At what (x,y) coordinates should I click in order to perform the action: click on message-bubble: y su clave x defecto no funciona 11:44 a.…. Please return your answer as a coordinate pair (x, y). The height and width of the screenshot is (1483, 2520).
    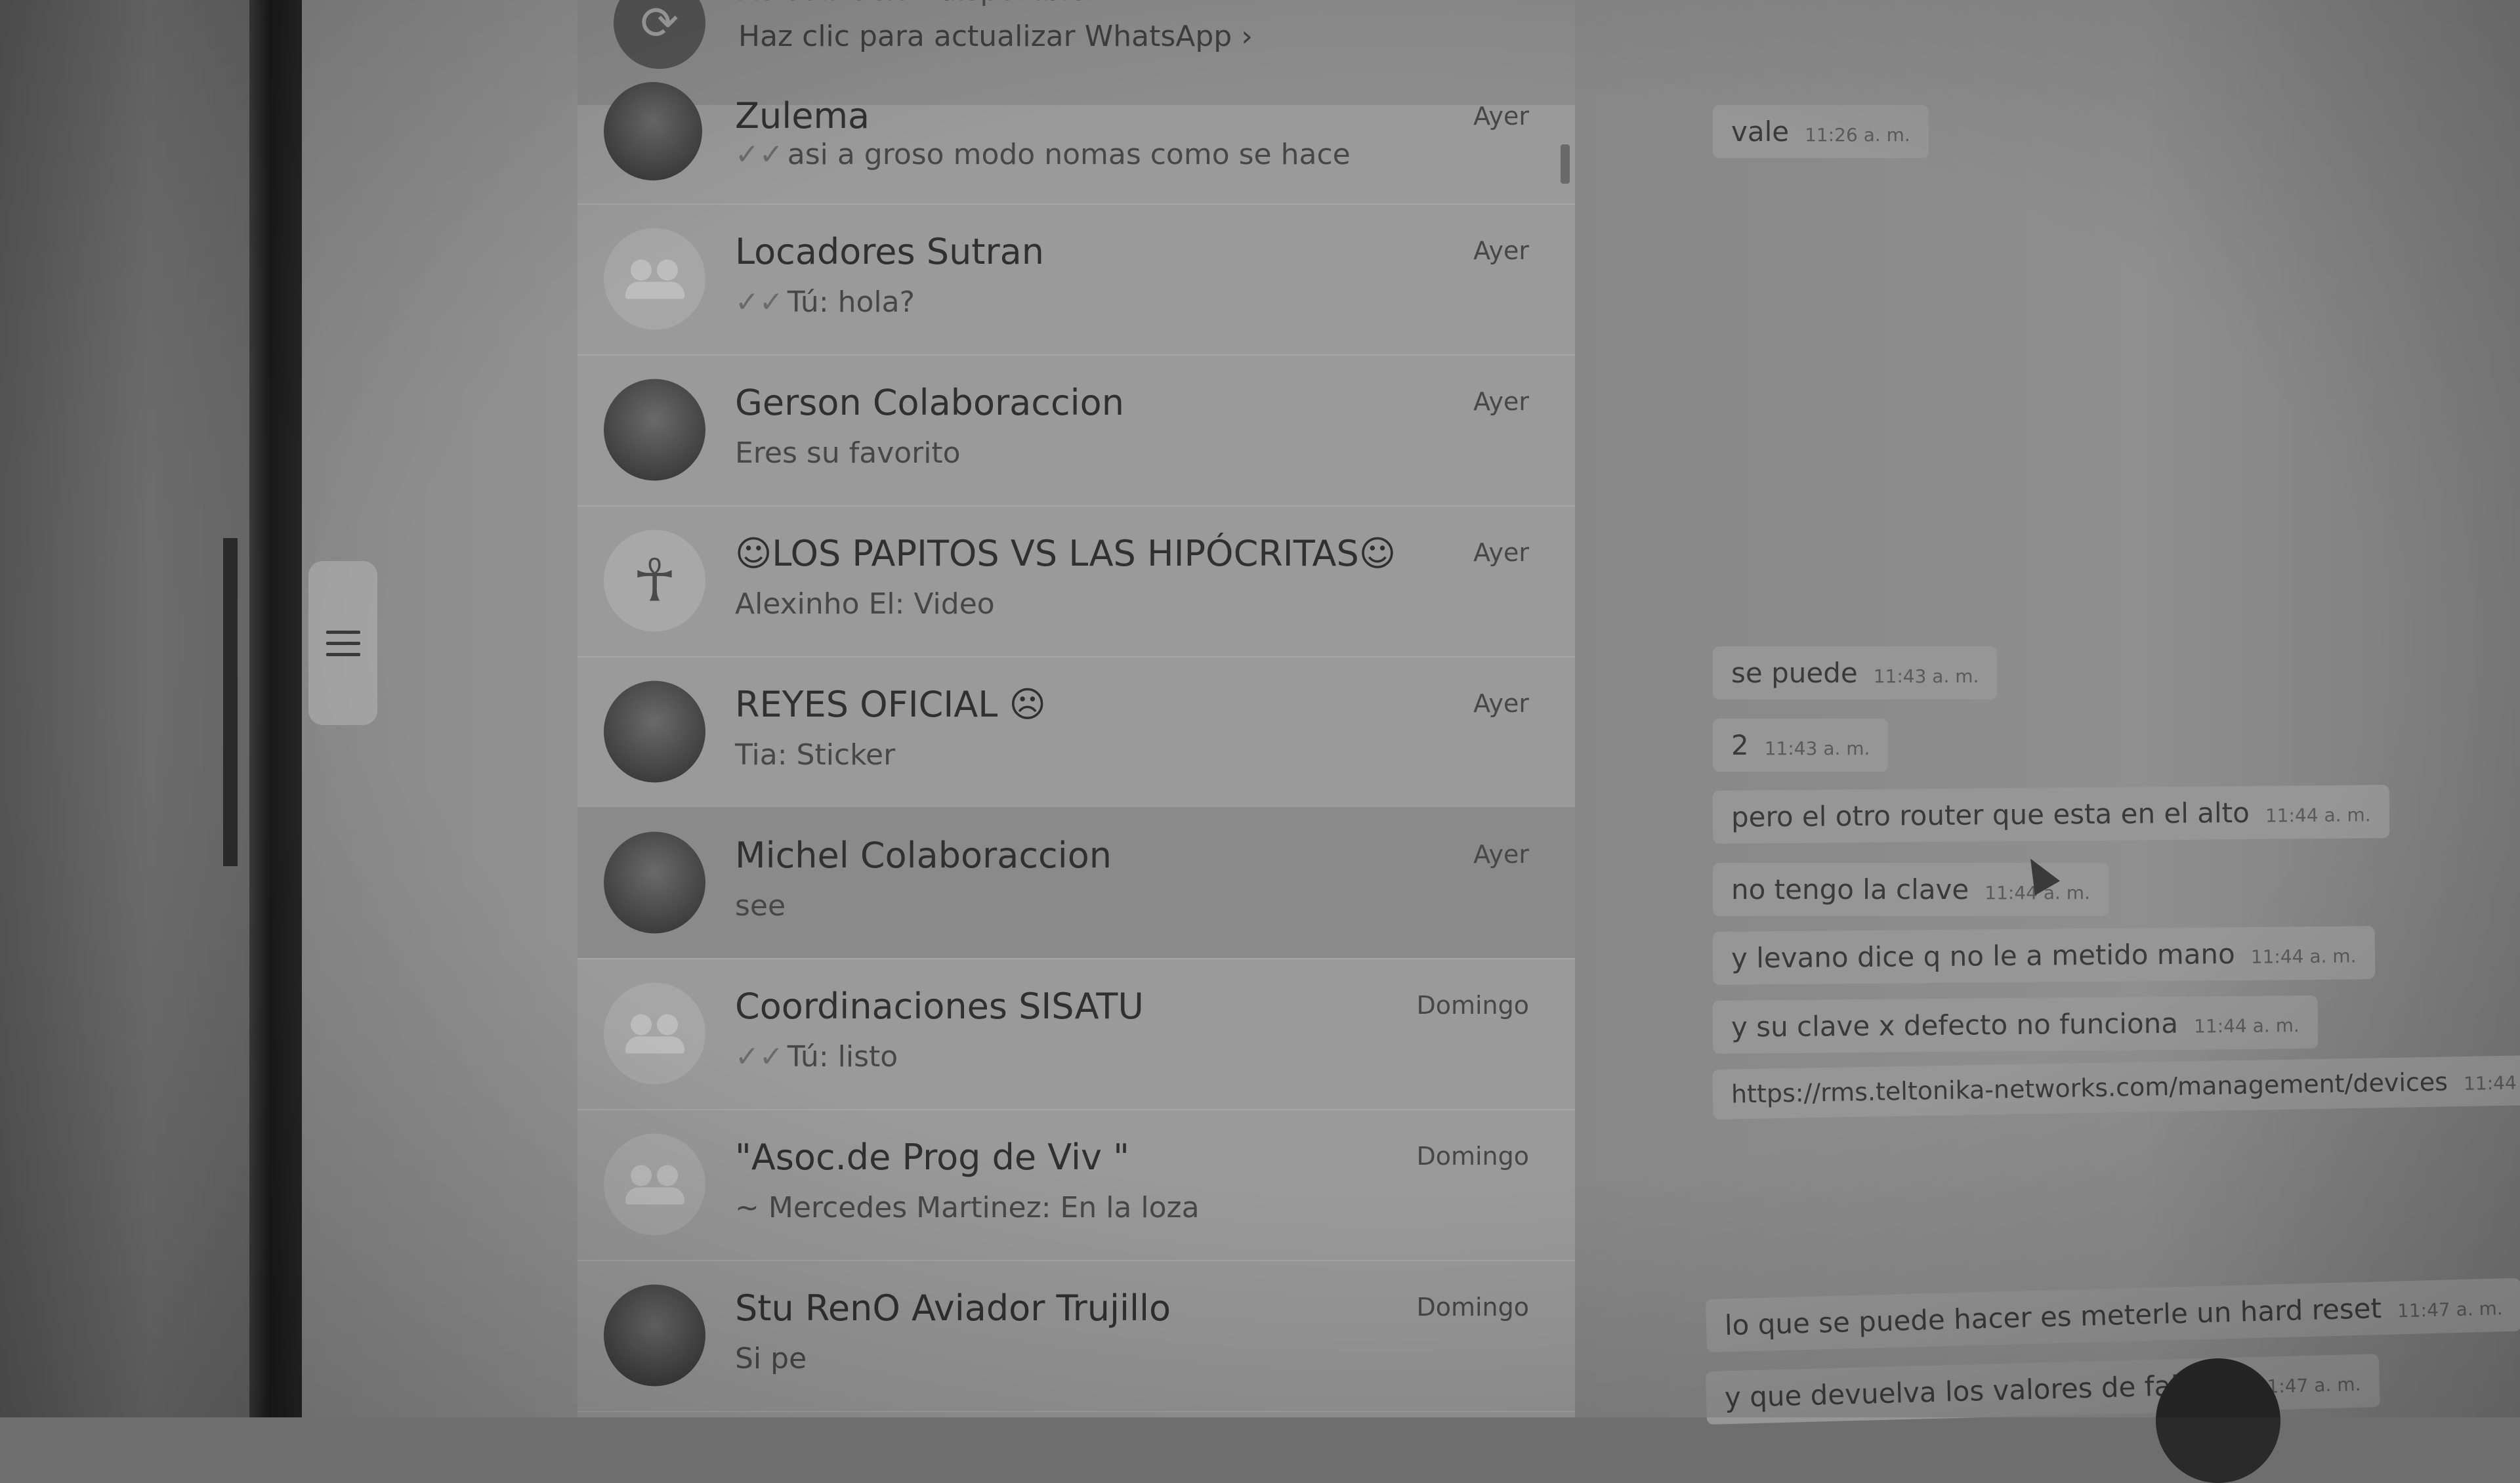
    Looking at the image, I should click on (2015, 1024).